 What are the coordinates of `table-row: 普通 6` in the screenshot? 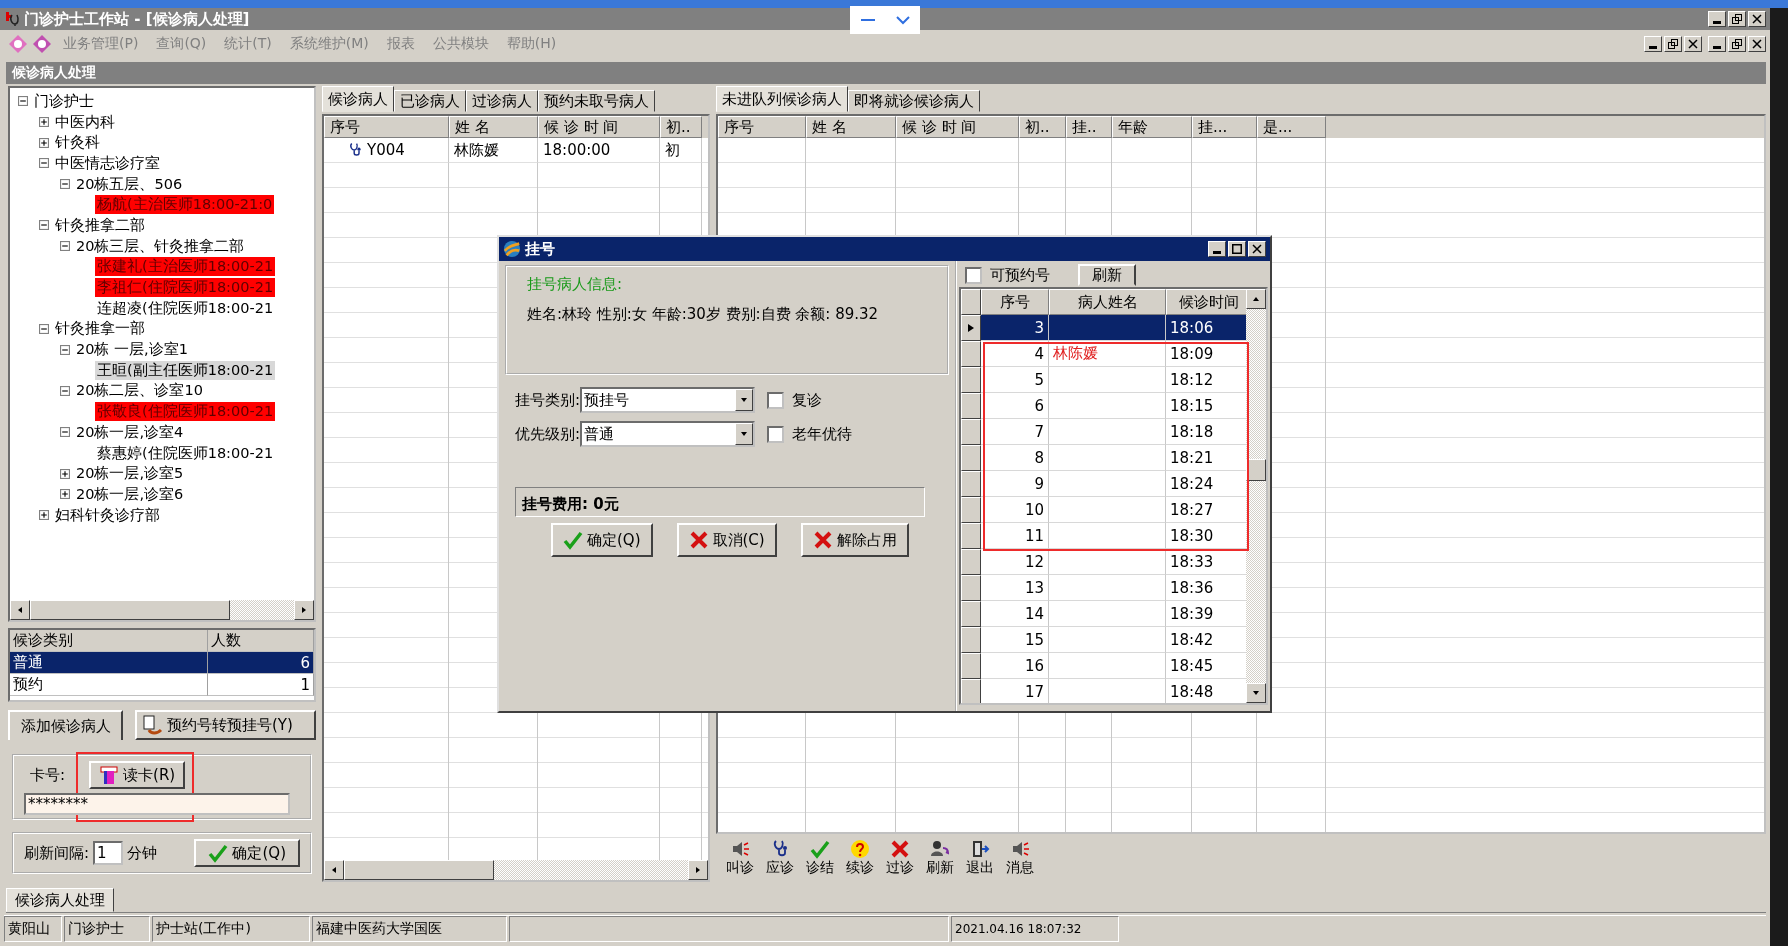 It's located at (162, 663).